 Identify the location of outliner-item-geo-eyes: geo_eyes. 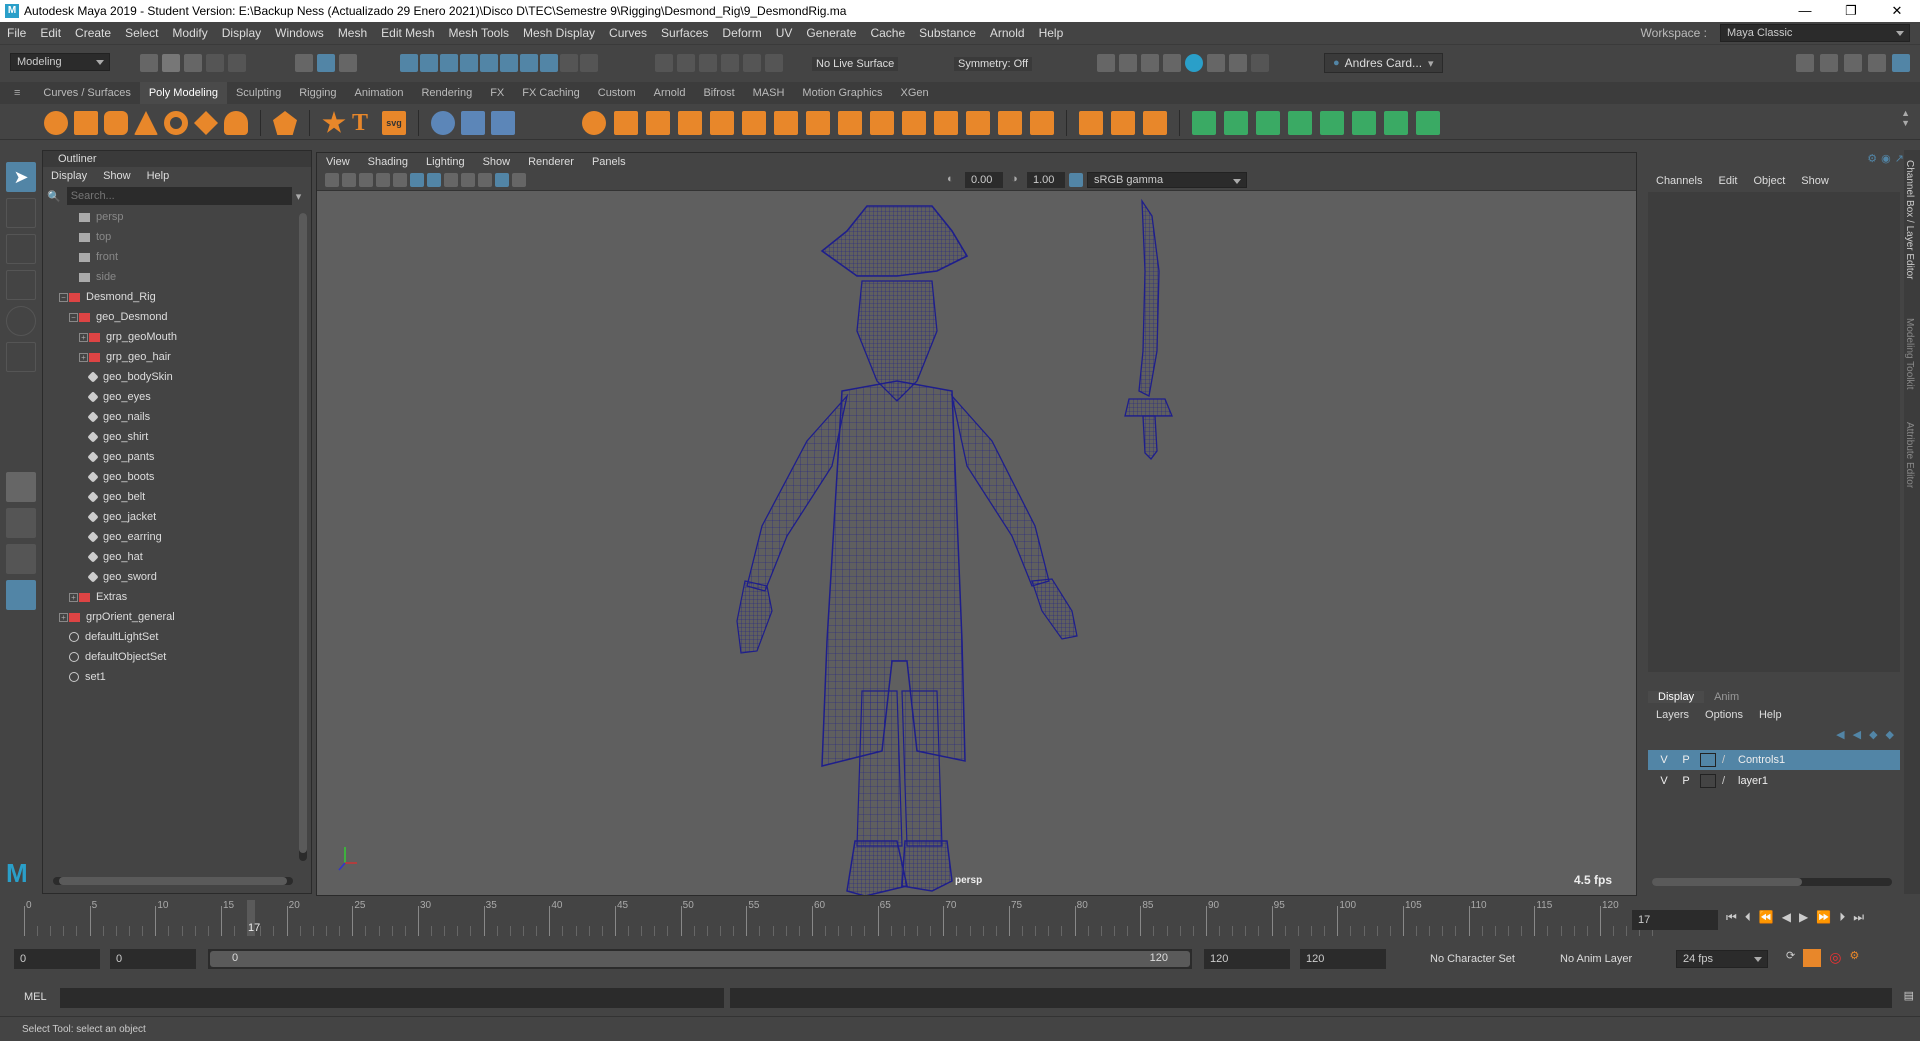
(168, 397).